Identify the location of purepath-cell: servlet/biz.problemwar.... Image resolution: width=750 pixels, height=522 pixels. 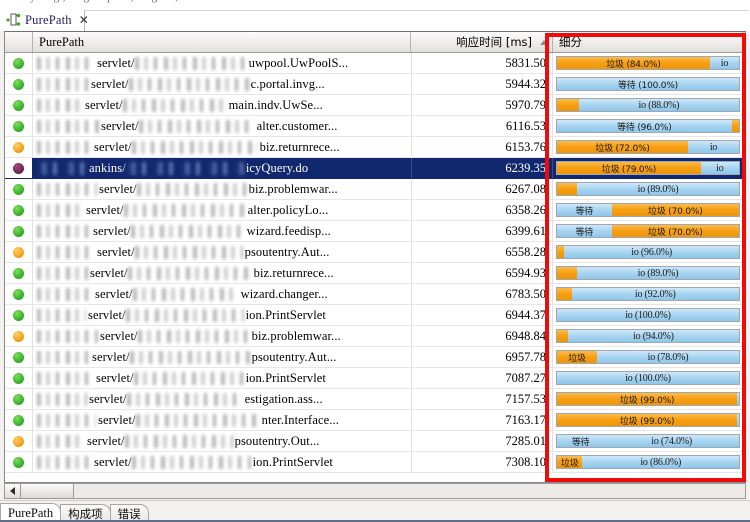
(222, 336).